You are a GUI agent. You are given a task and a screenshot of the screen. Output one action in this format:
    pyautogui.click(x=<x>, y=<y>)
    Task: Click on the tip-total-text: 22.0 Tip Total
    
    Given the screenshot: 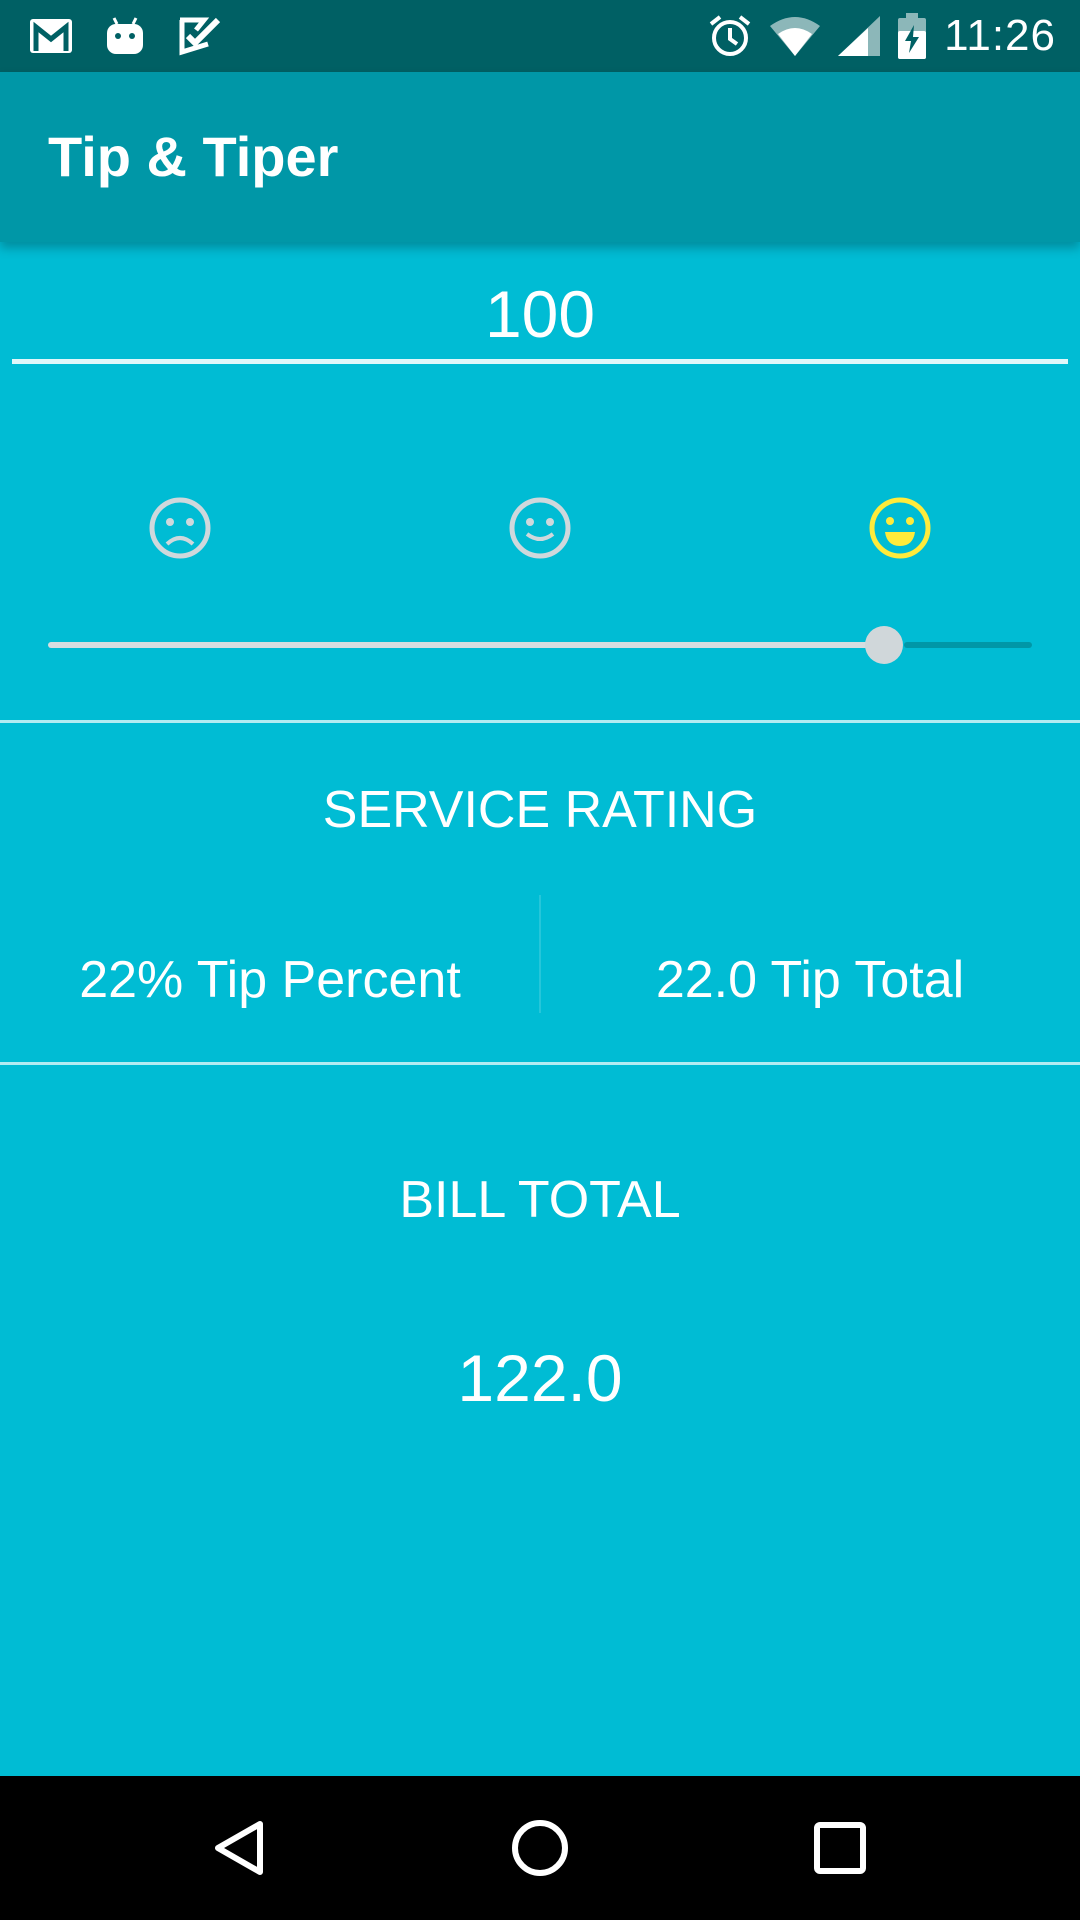 What is the action you would take?
    pyautogui.click(x=810, y=980)
    